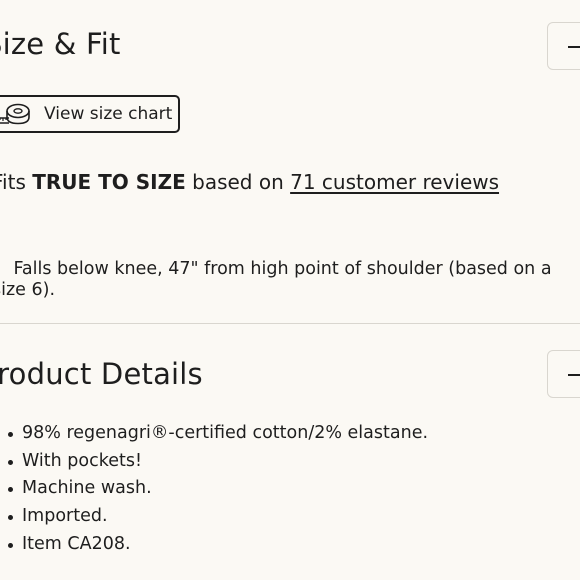 Image resolution: width=580 pixels, height=580 pixels. I want to click on fit-middle: based on, so click(238, 182).